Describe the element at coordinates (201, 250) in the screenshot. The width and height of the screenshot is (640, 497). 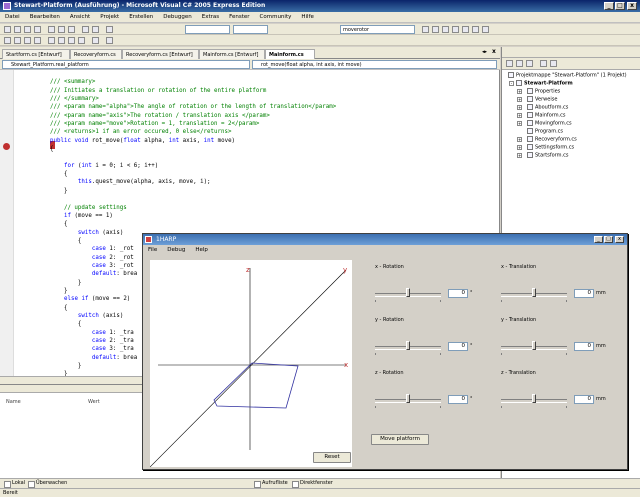
I see `harp-menu-help: Help` at that location.